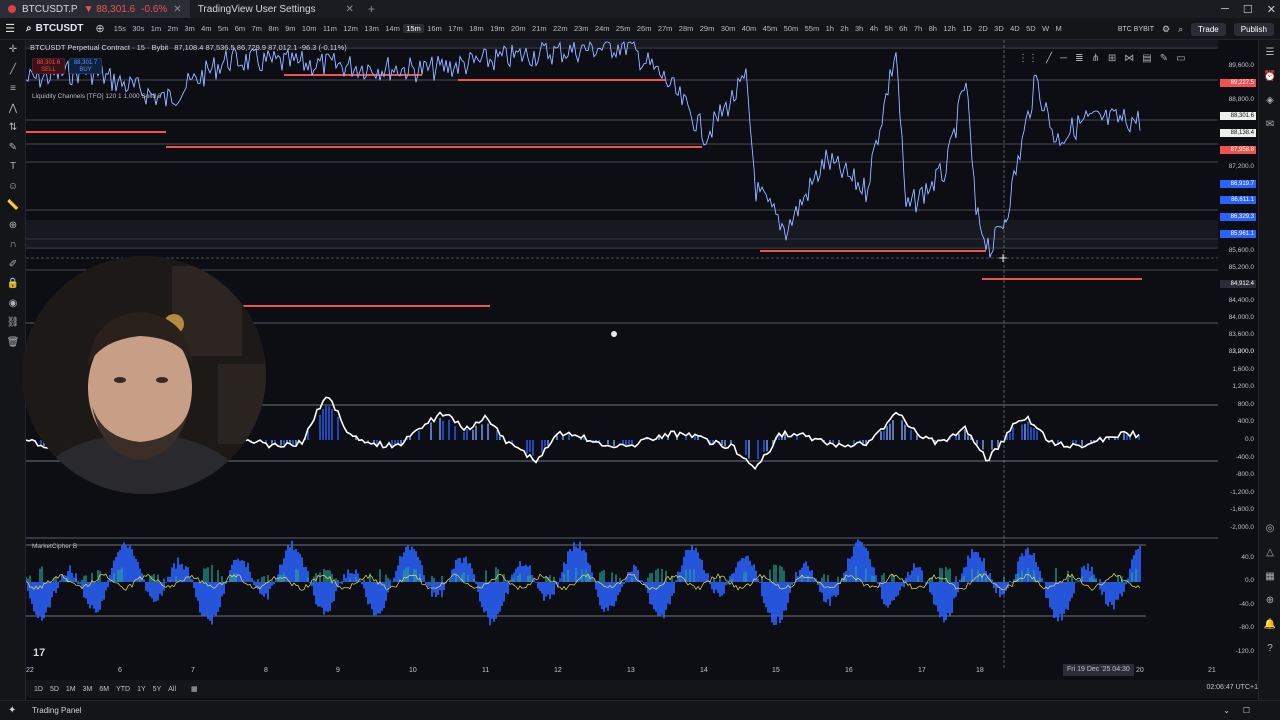  Describe the element at coordinates (1225, 9) in the screenshot. I see `minimize-icon: ─` at that location.